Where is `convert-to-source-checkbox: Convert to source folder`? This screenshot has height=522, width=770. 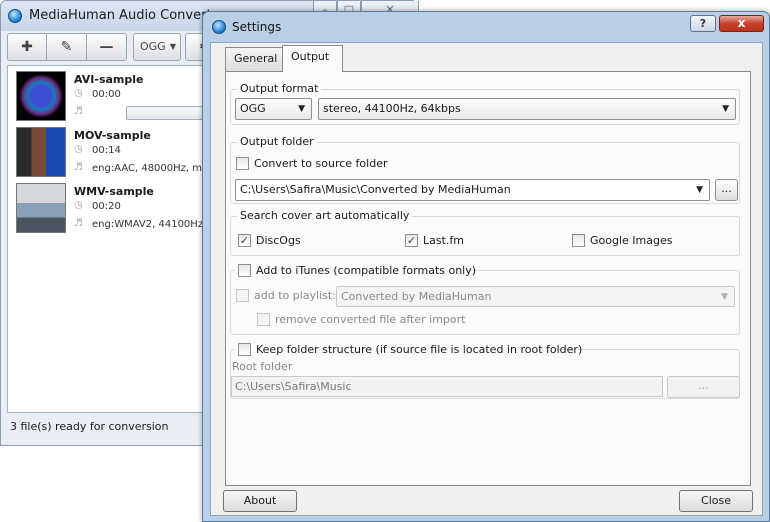
convert-to-source-checkbox: Convert to source folder is located at coordinates (336, 164).